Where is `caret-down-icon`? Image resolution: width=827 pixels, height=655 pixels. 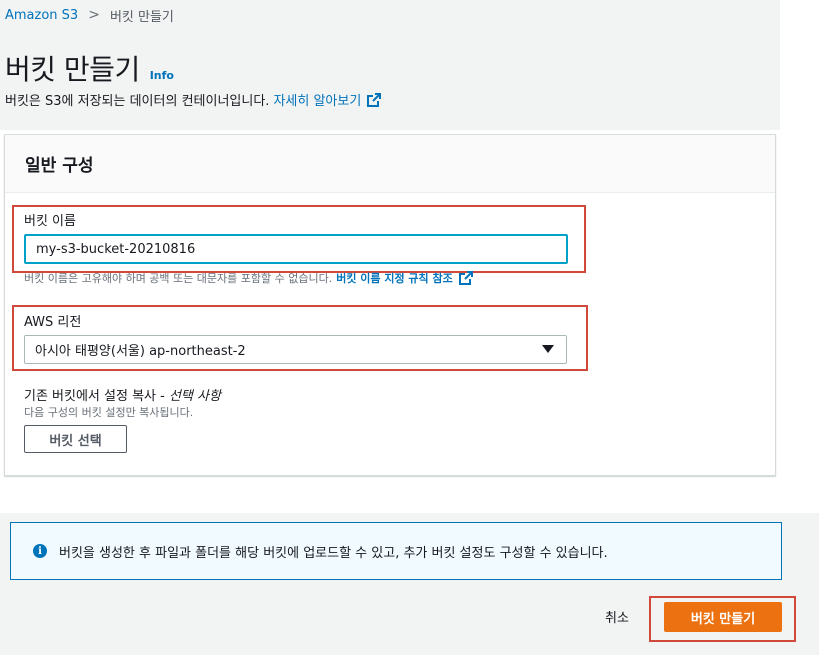 caret-down-icon is located at coordinates (548, 349).